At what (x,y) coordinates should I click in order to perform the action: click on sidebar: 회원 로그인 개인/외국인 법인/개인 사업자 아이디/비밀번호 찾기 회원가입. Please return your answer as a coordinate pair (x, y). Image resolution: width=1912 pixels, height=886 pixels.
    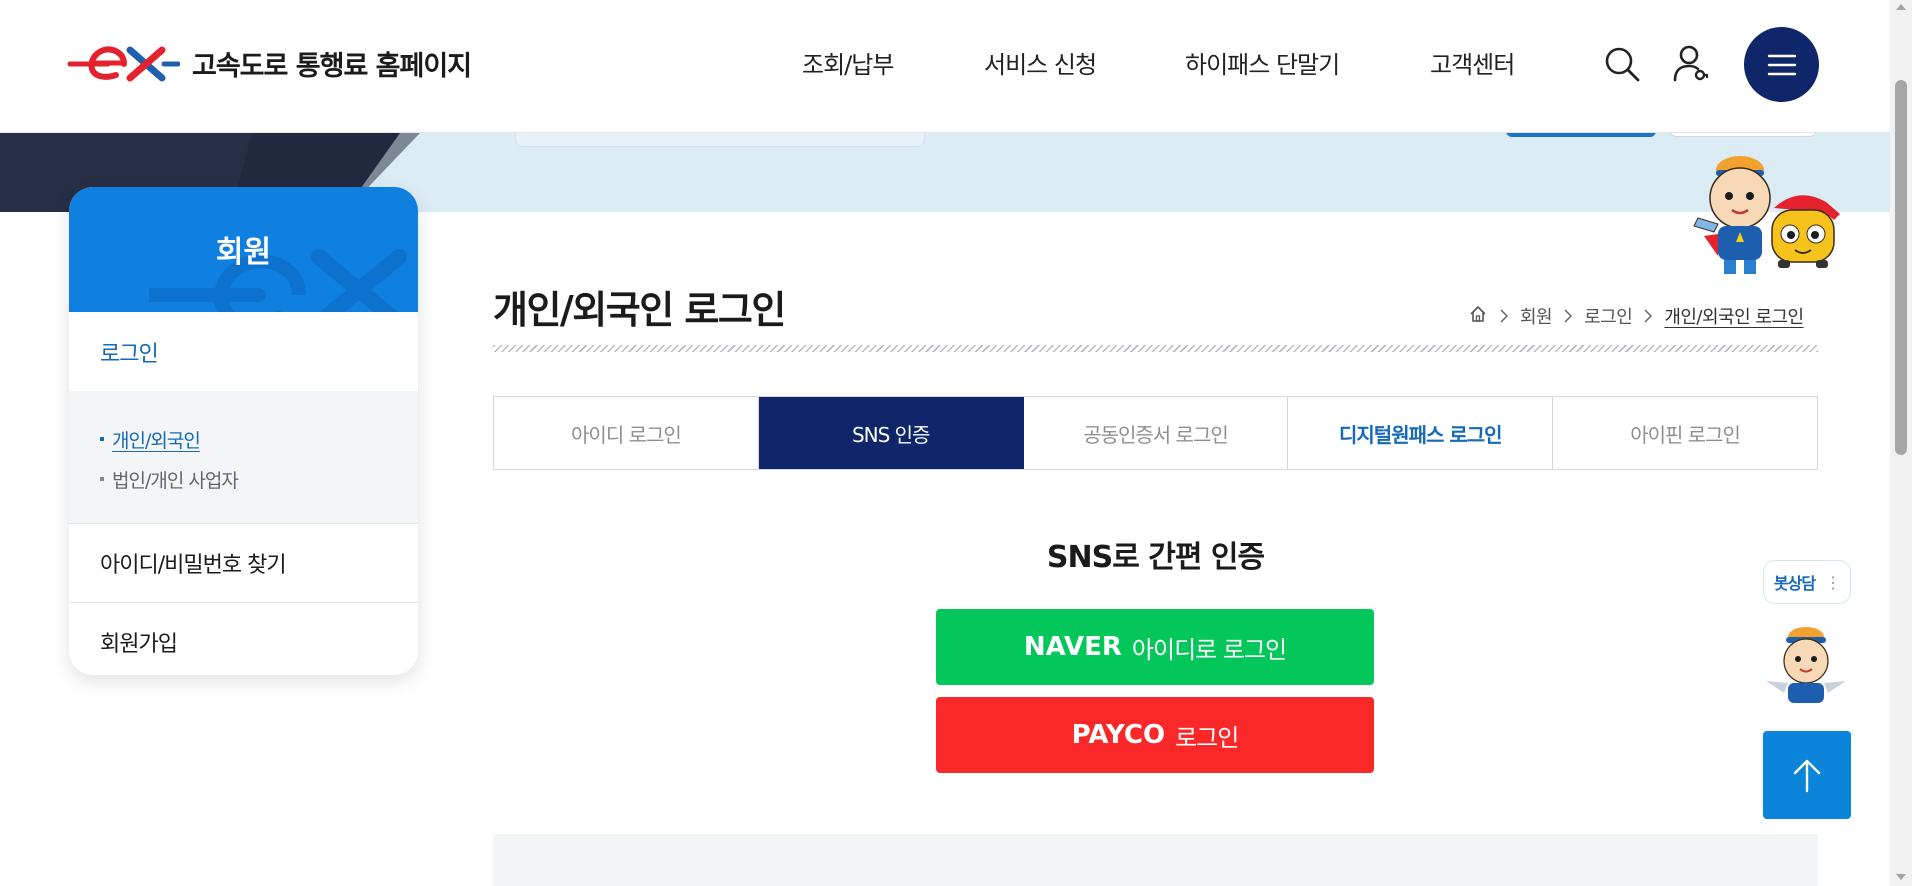
    Looking at the image, I should click on (243, 431).